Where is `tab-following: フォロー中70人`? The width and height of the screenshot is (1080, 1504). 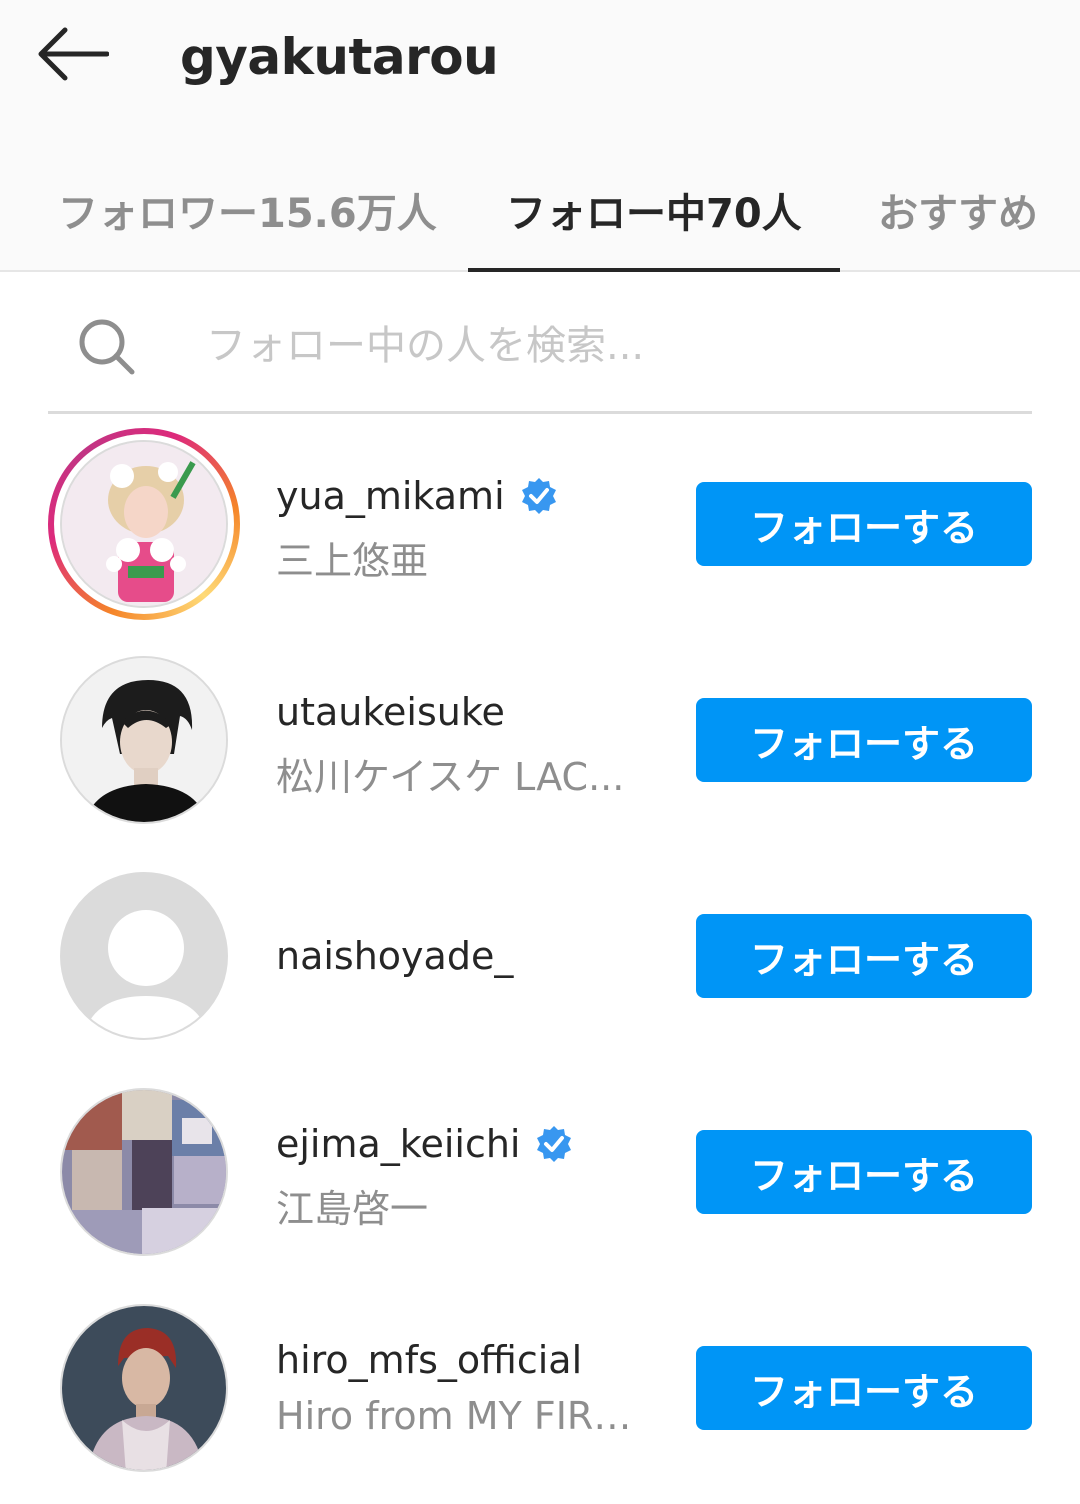 tab-following: フォロー中70人 is located at coordinates (654, 210).